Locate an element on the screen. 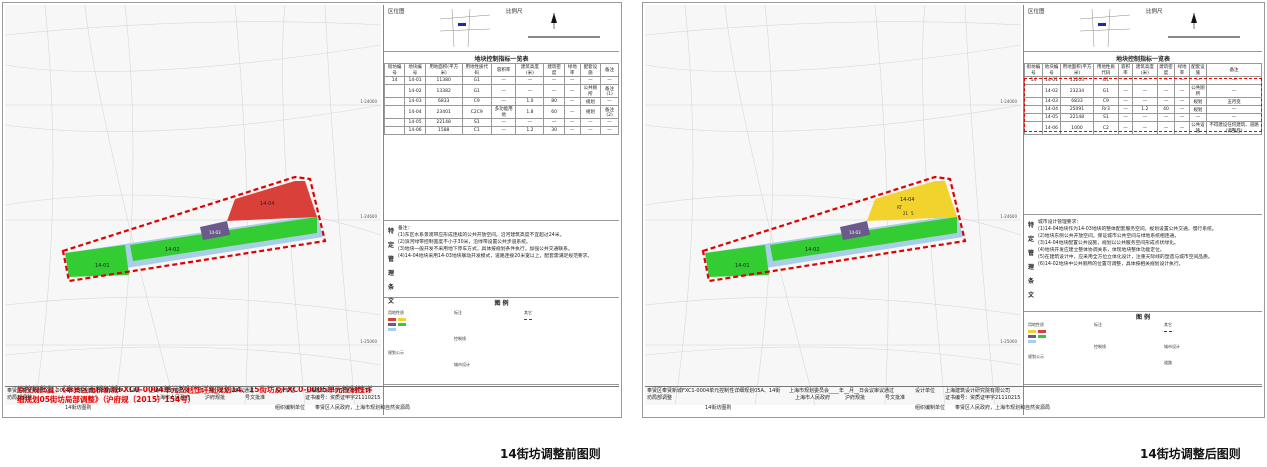 This screenshot has height=467, width=1267. parcel-label: 14-02 is located at coordinates (812, 250).